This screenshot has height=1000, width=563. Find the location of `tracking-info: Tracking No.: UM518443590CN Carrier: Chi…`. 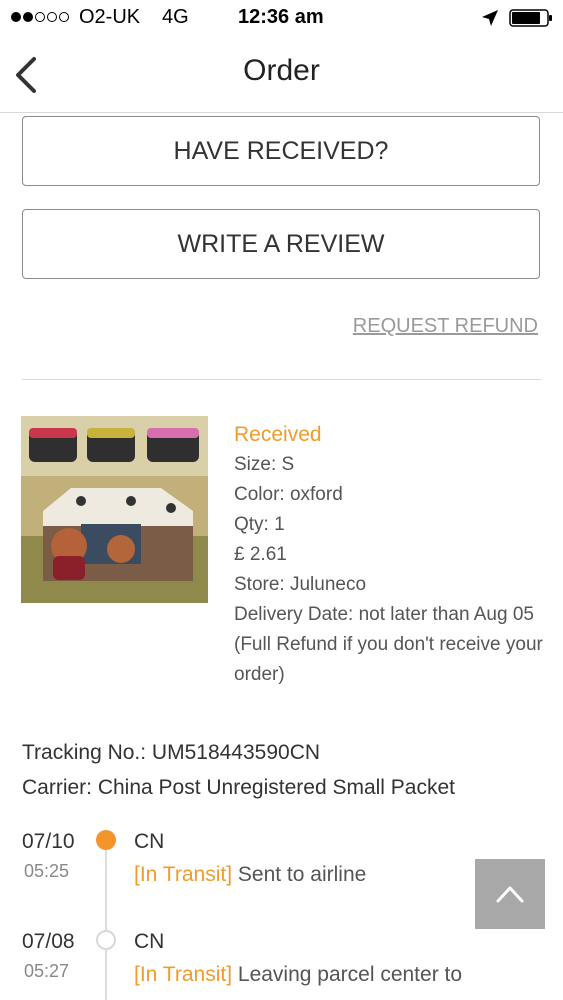

tracking-info: Tracking No.: UM518443590CN Carrier: Chi… is located at coordinates (238, 770).